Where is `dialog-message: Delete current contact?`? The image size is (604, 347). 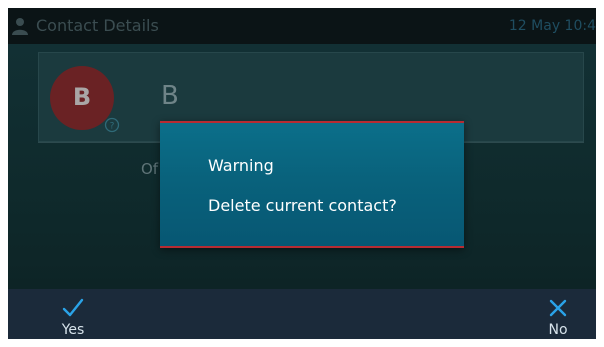 dialog-message: Delete current contact? is located at coordinates (302, 205).